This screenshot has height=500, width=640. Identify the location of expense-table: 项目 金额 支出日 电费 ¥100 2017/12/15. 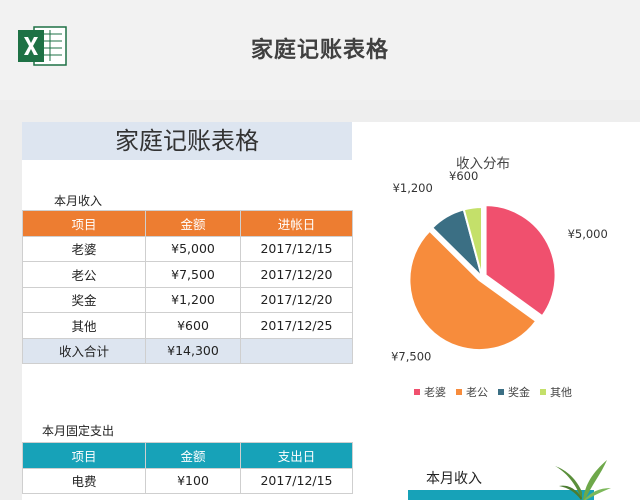
(187, 468).